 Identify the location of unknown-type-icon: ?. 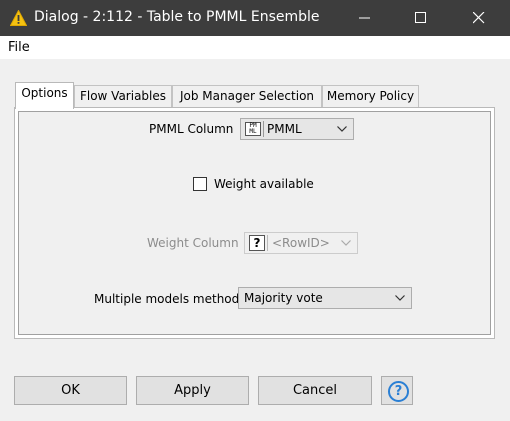
(257, 243).